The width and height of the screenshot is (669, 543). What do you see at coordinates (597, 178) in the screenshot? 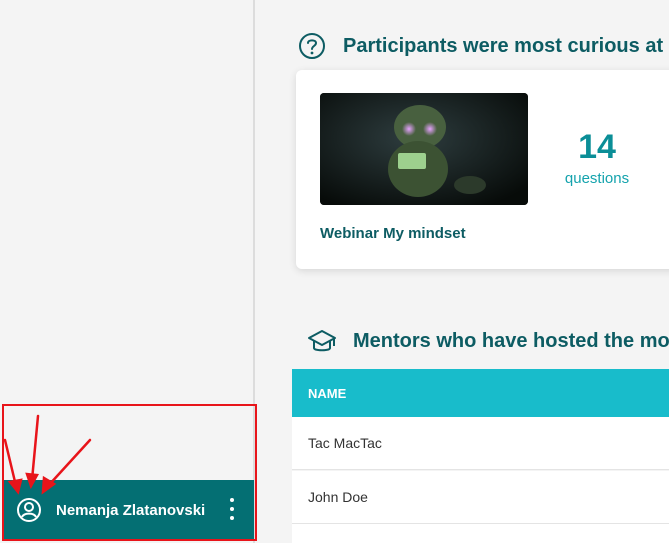
I see `question-count-label: questions` at bounding box center [597, 178].